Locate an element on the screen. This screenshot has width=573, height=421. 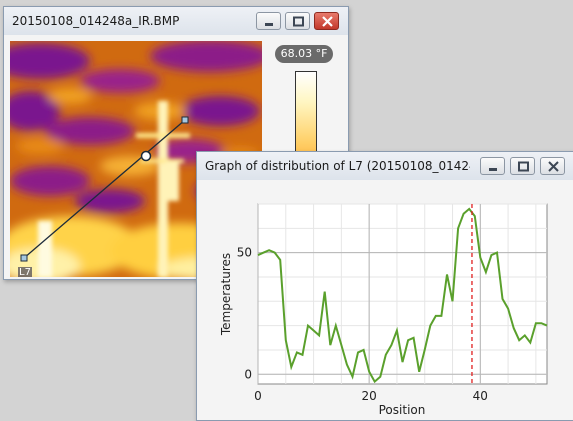
x-tick-label: 0 is located at coordinates (258, 396).